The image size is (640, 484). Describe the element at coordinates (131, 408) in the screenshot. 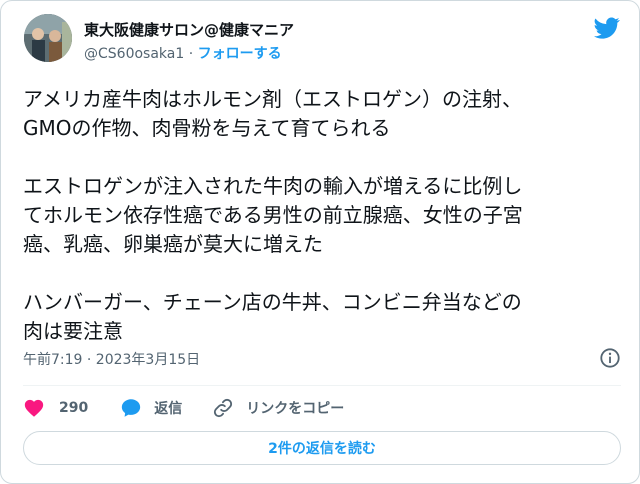

I see `speech-bubble-icon` at that location.